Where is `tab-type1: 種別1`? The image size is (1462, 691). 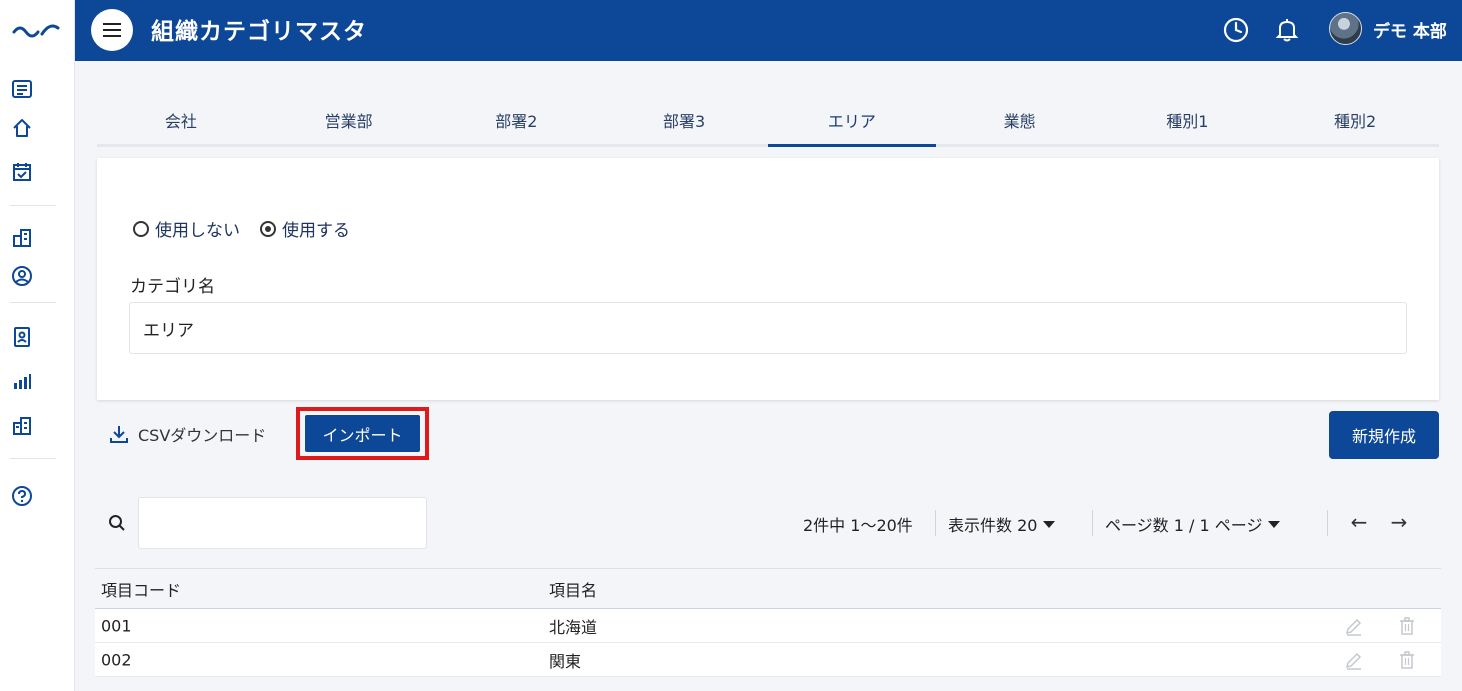
tab-type1: 種別1 is located at coordinates (1188, 120).